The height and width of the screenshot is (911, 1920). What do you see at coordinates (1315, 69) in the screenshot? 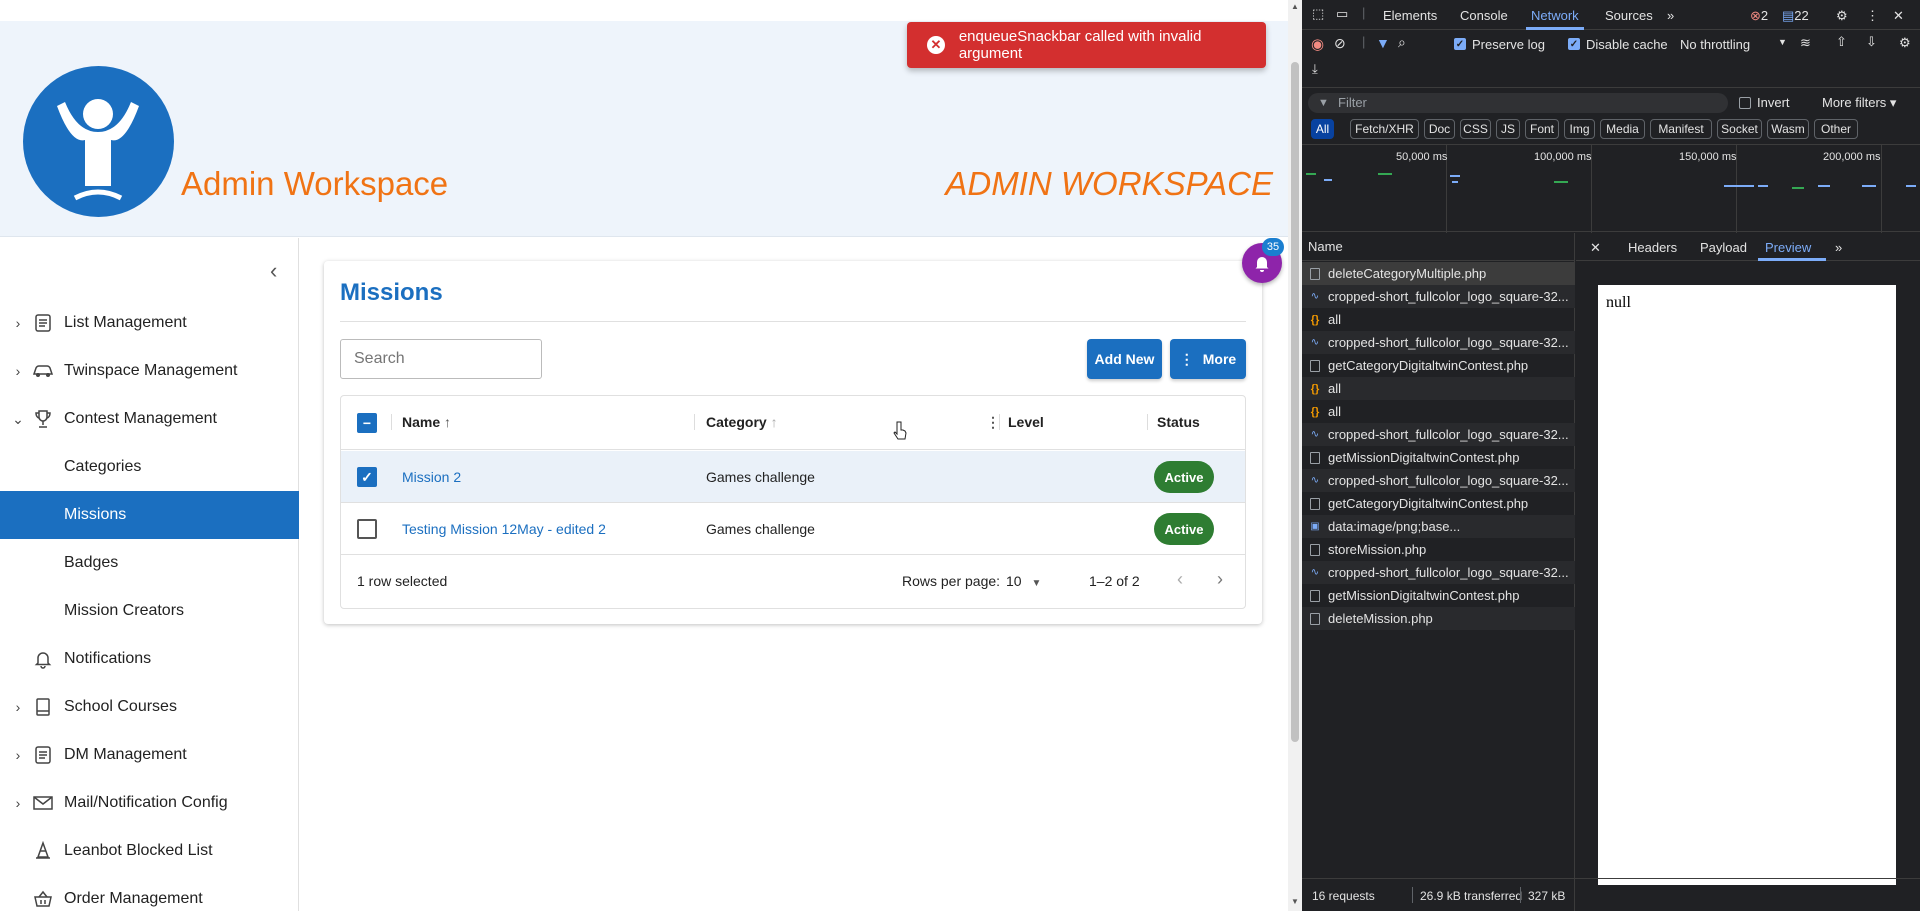
I see `import-har-icon: ⤓` at bounding box center [1315, 69].